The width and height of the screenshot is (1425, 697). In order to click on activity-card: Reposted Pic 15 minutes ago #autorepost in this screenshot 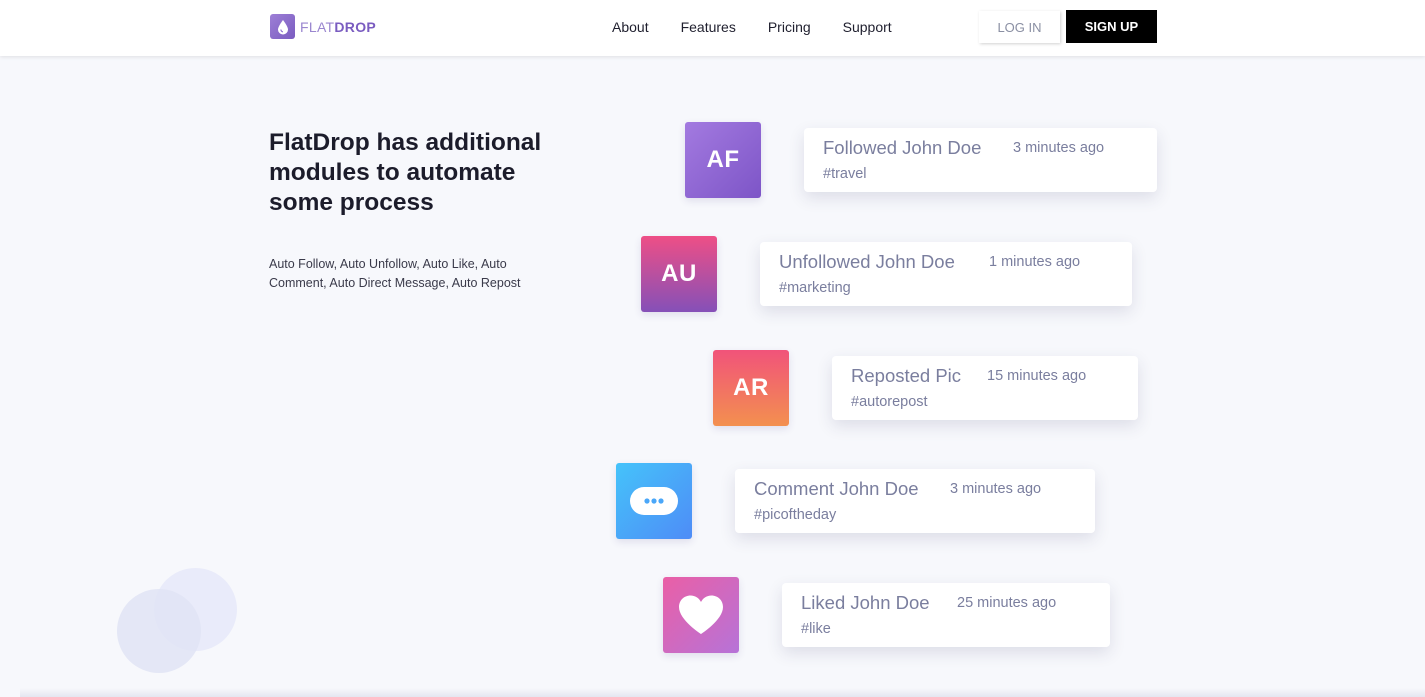, I will do `click(985, 388)`.